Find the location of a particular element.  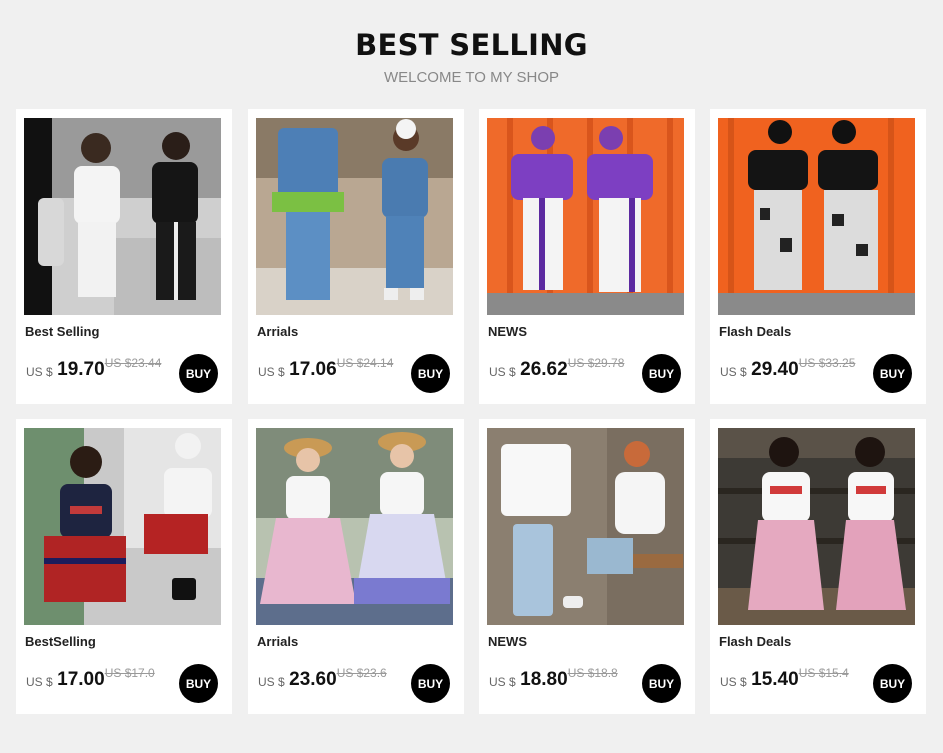

product-card: Best Selling US $ 19.70US $23.44 BUY is located at coordinates (124, 256).